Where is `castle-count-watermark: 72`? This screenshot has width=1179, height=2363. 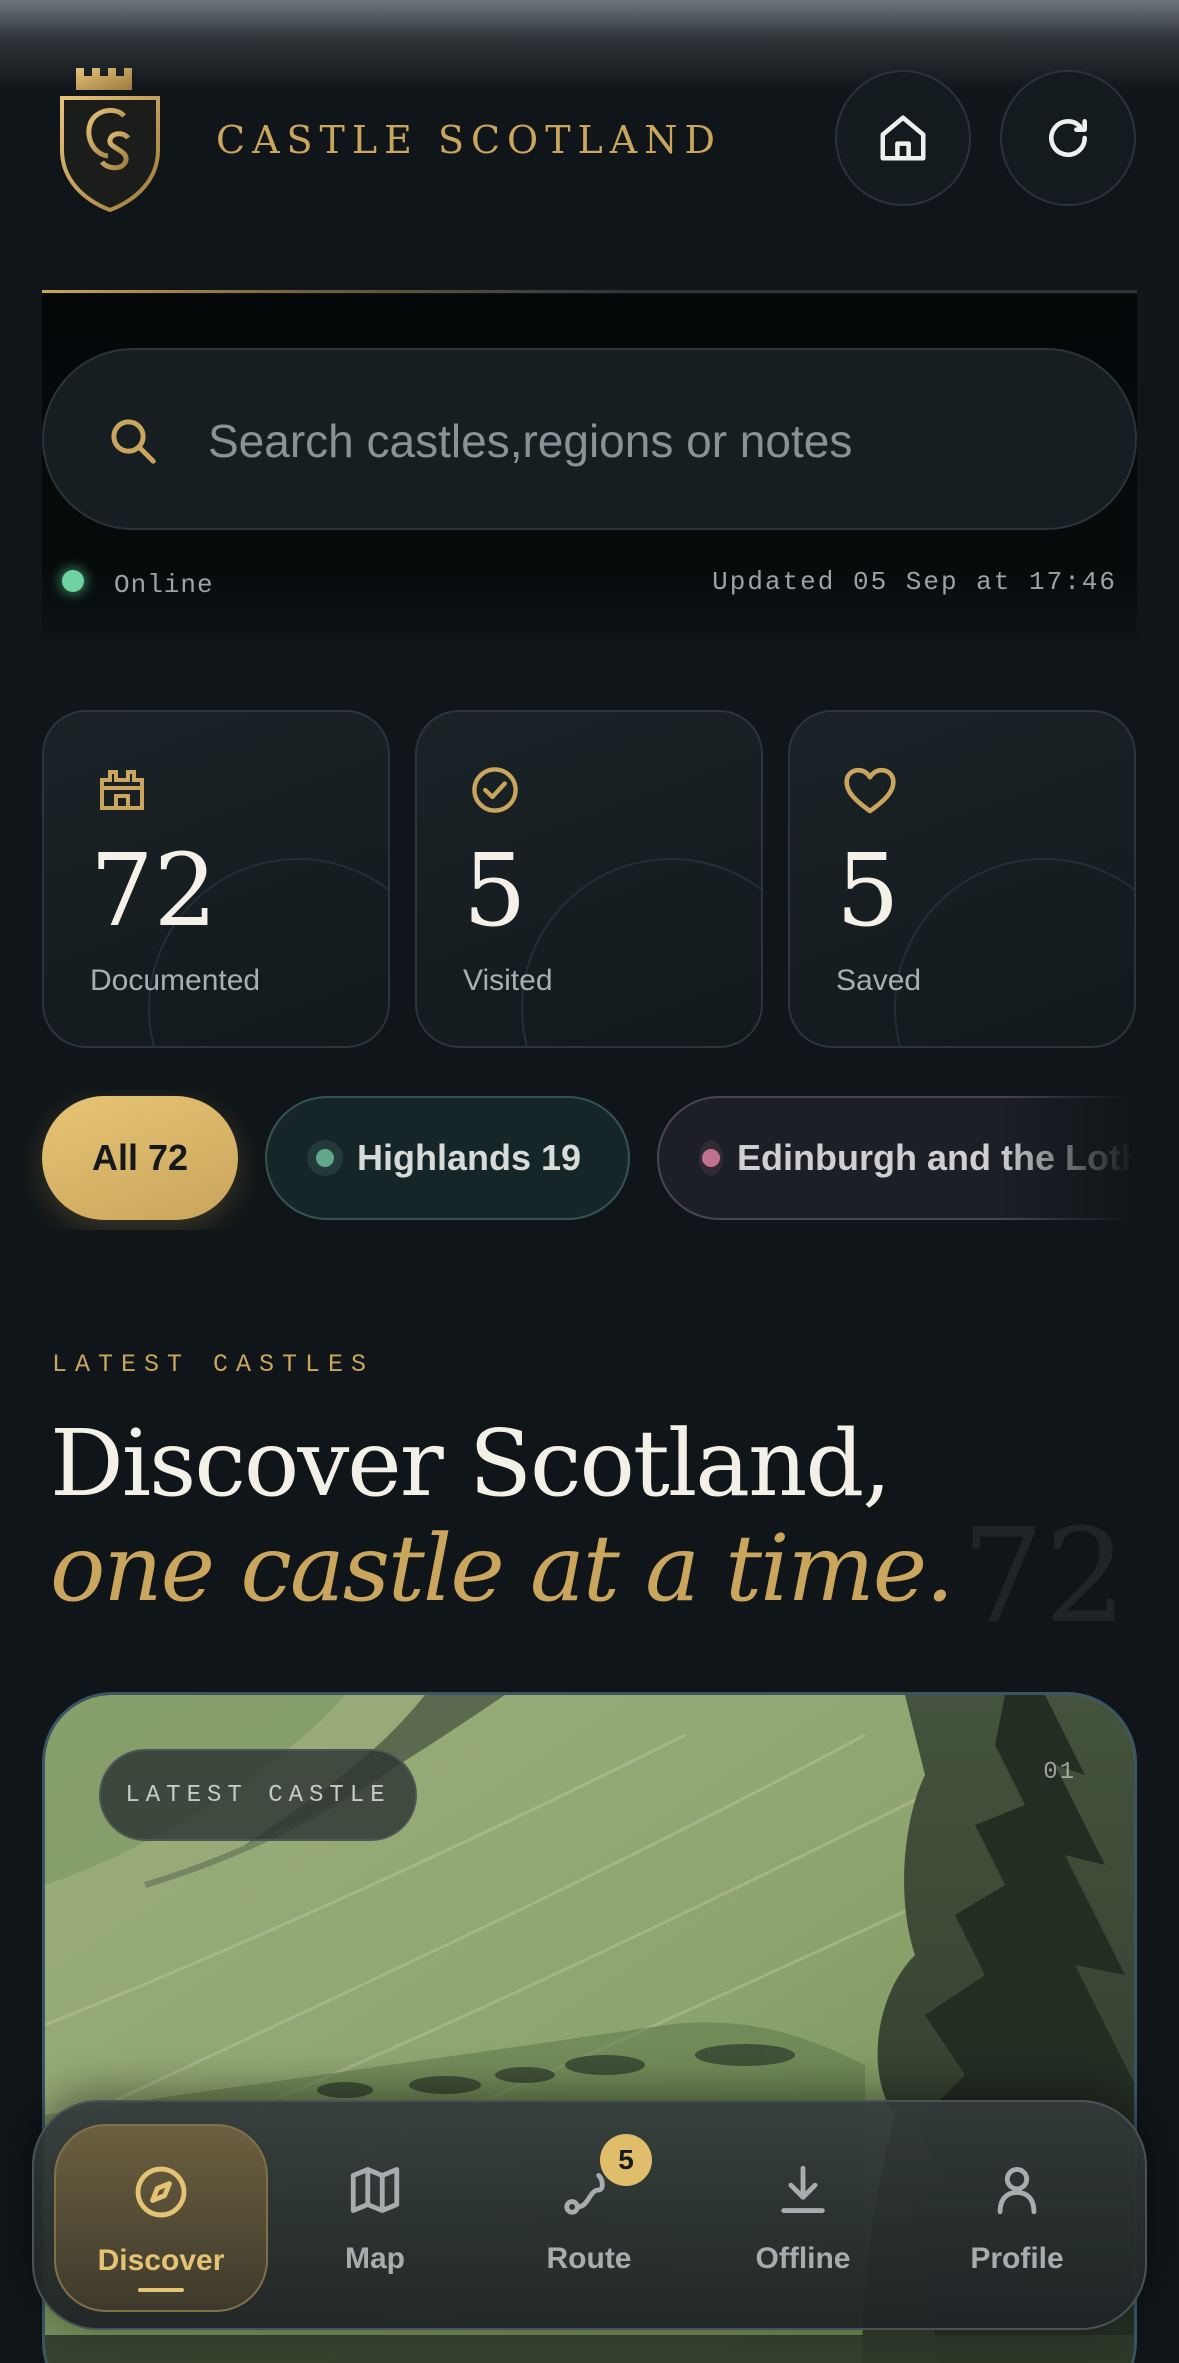 castle-count-watermark: 72 is located at coordinates (1044, 1576).